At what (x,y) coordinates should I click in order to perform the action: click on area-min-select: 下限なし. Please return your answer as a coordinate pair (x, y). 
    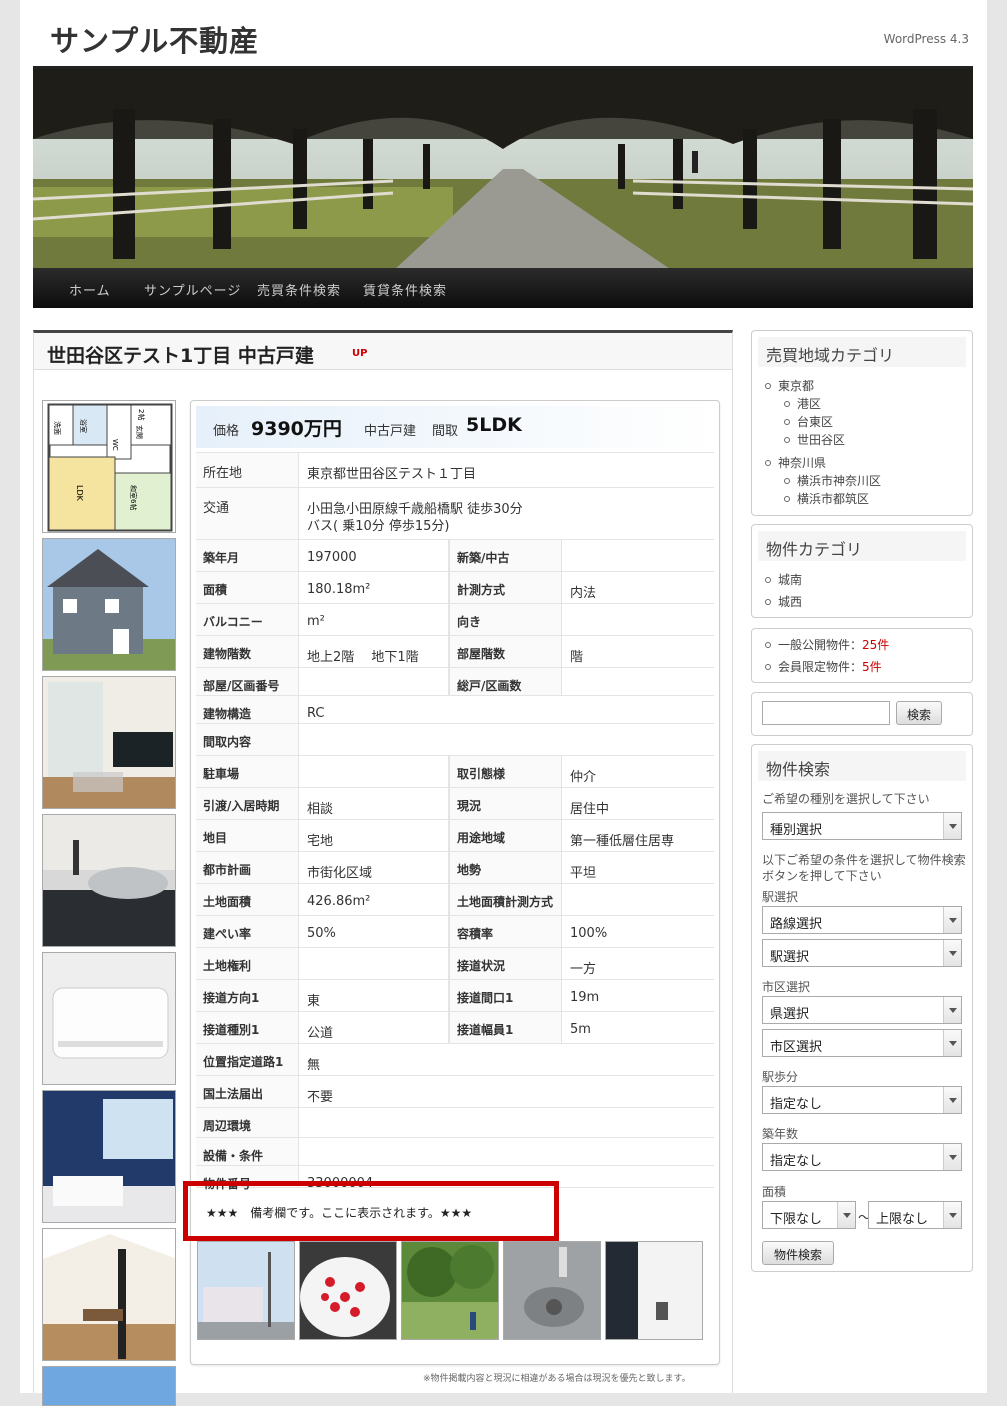
    Looking at the image, I should click on (809, 1215).